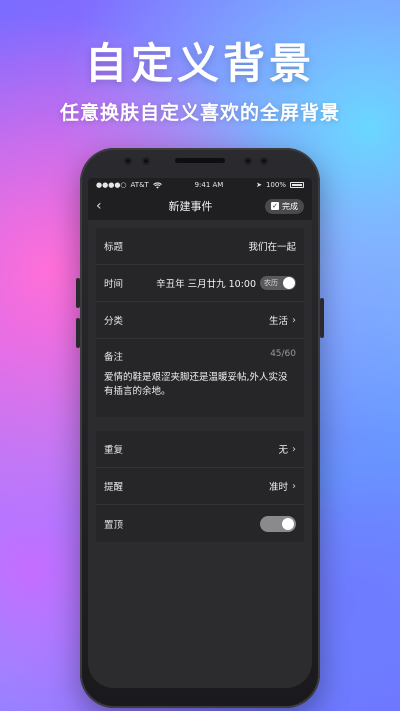  I want to click on check-icon: ✓, so click(275, 206).